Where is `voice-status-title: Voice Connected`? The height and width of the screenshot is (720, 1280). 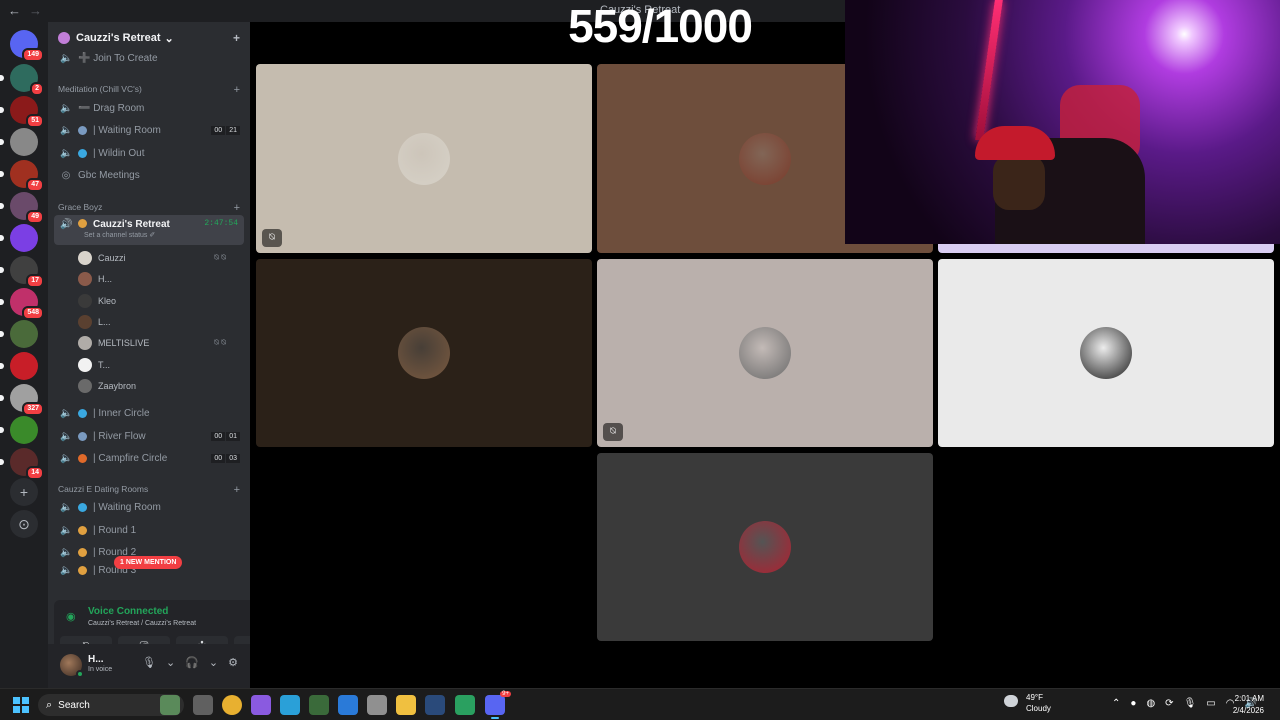 voice-status-title: Voice Connected is located at coordinates (128, 611).